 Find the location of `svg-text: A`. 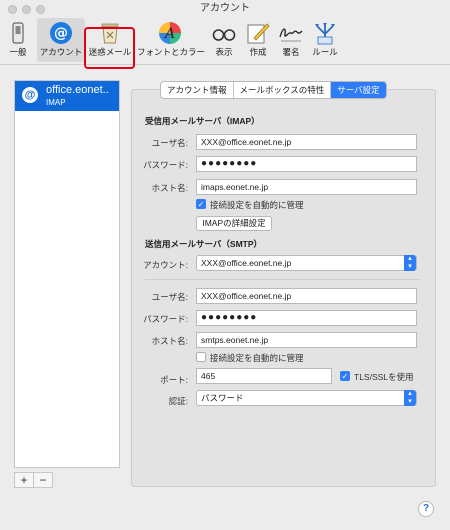

svg-text: A is located at coordinates (169, 34).